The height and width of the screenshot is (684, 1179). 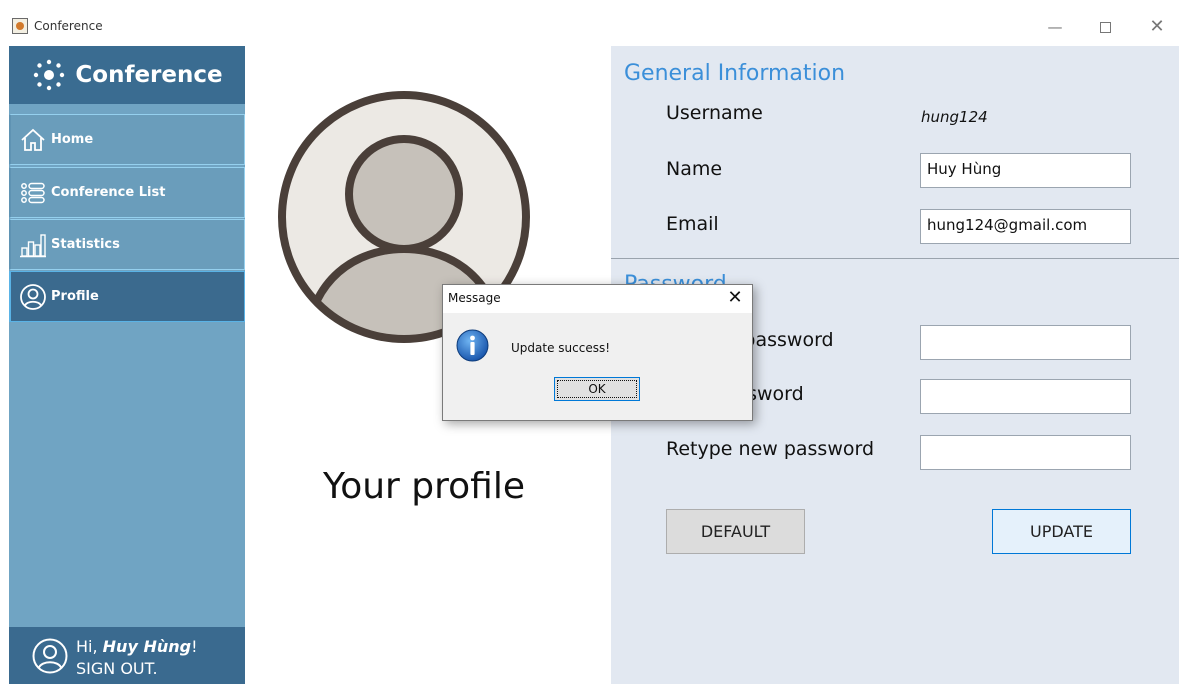 What do you see at coordinates (561, 348) in the screenshot?
I see `dialog-message: Update success!` at bounding box center [561, 348].